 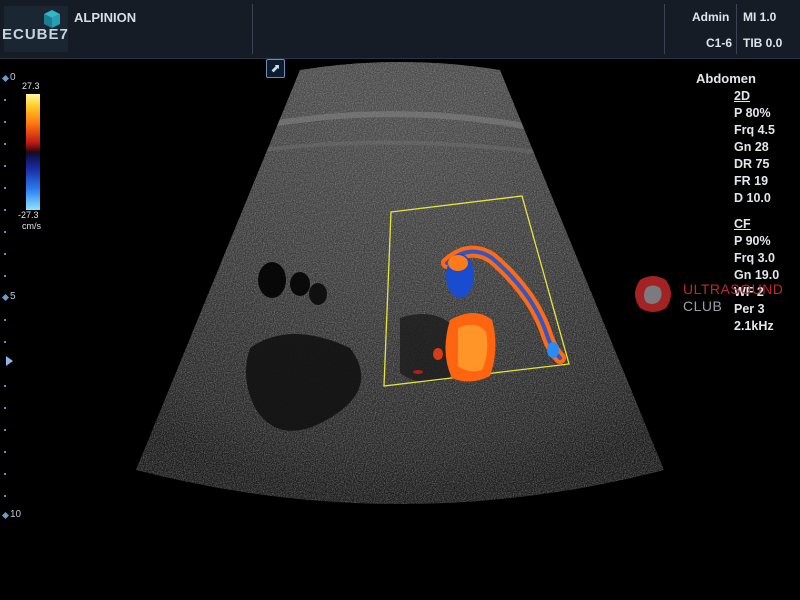 What do you see at coordinates (733, 289) in the screenshot?
I see `watermark-line1: ULTRASOUND` at bounding box center [733, 289].